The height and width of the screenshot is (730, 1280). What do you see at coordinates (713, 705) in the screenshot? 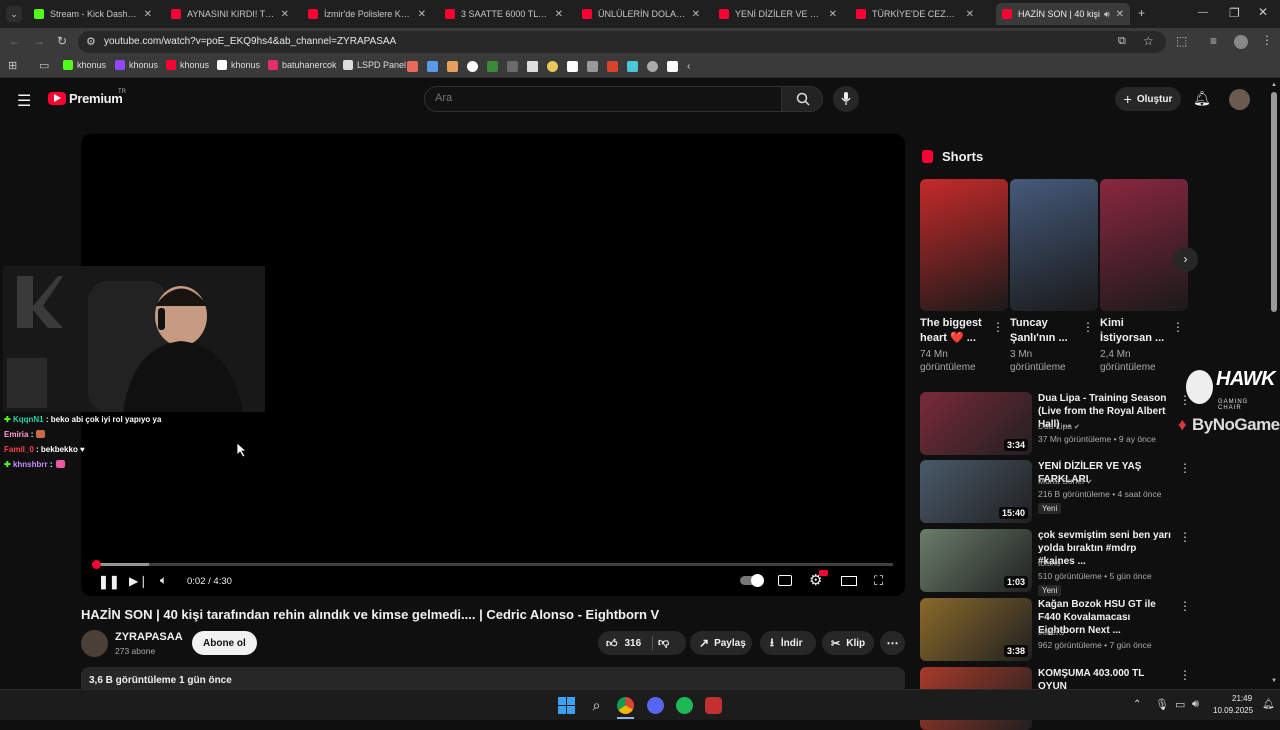
I see `app-icon` at bounding box center [713, 705].